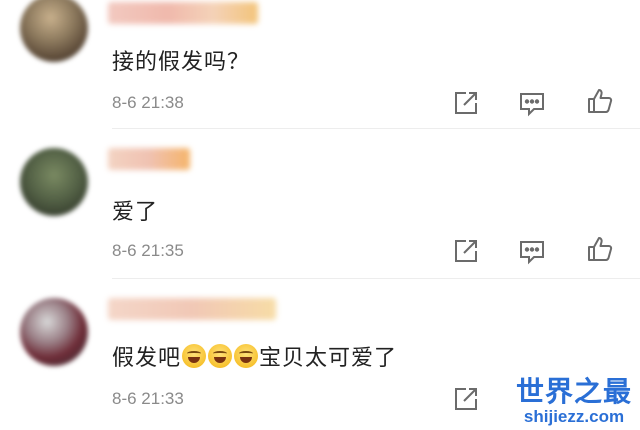 The width and height of the screenshot is (640, 430). Describe the element at coordinates (328, 358) in the screenshot. I see `comment-text-part: 宝贝太可爱了` at that location.